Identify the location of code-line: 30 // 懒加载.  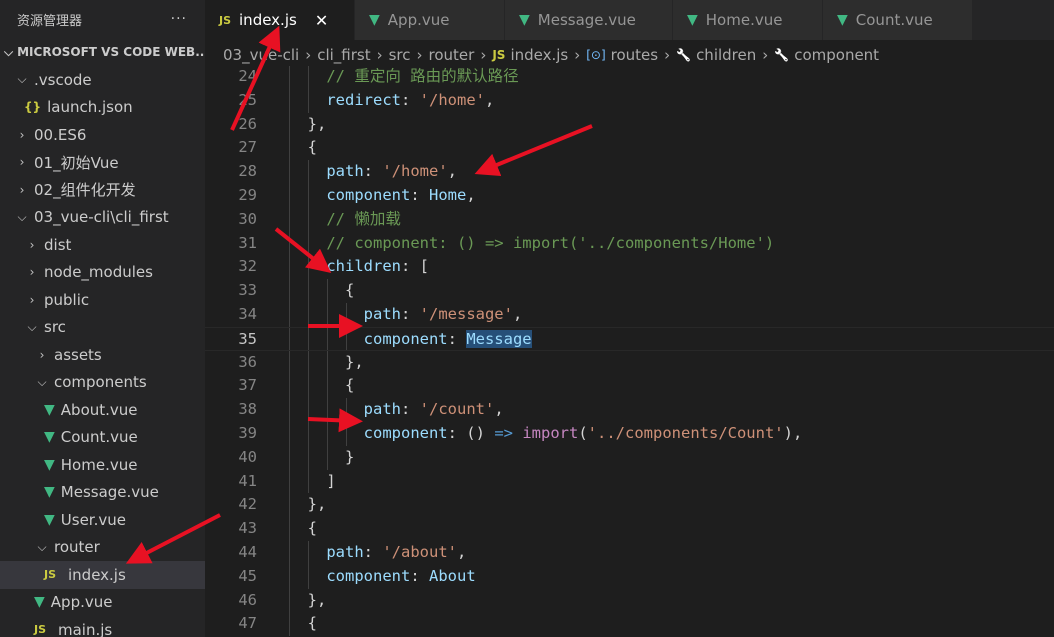
(629, 219).